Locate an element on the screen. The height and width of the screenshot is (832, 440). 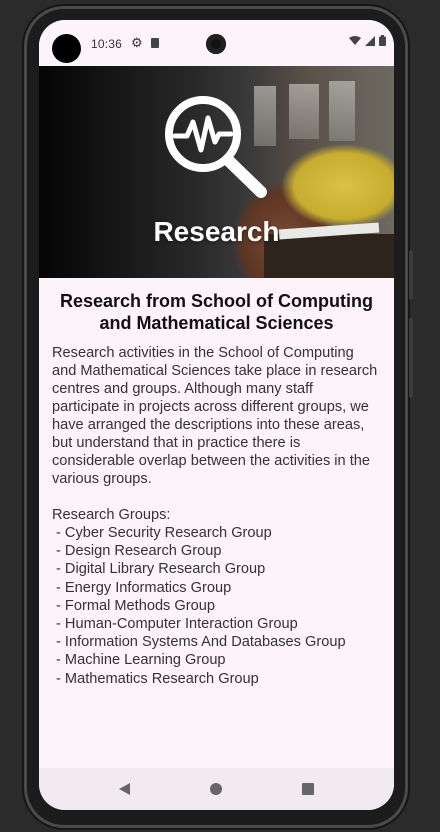
back-icon is located at coordinates (124, 789).